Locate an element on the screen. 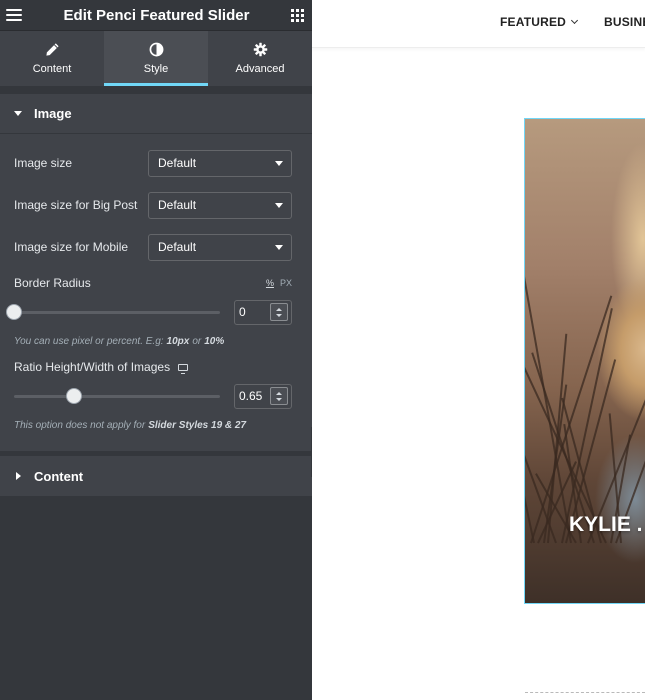 The width and height of the screenshot is (645, 700). ratio-header: Ratio Height/Width of Images is located at coordinates (153, 367).